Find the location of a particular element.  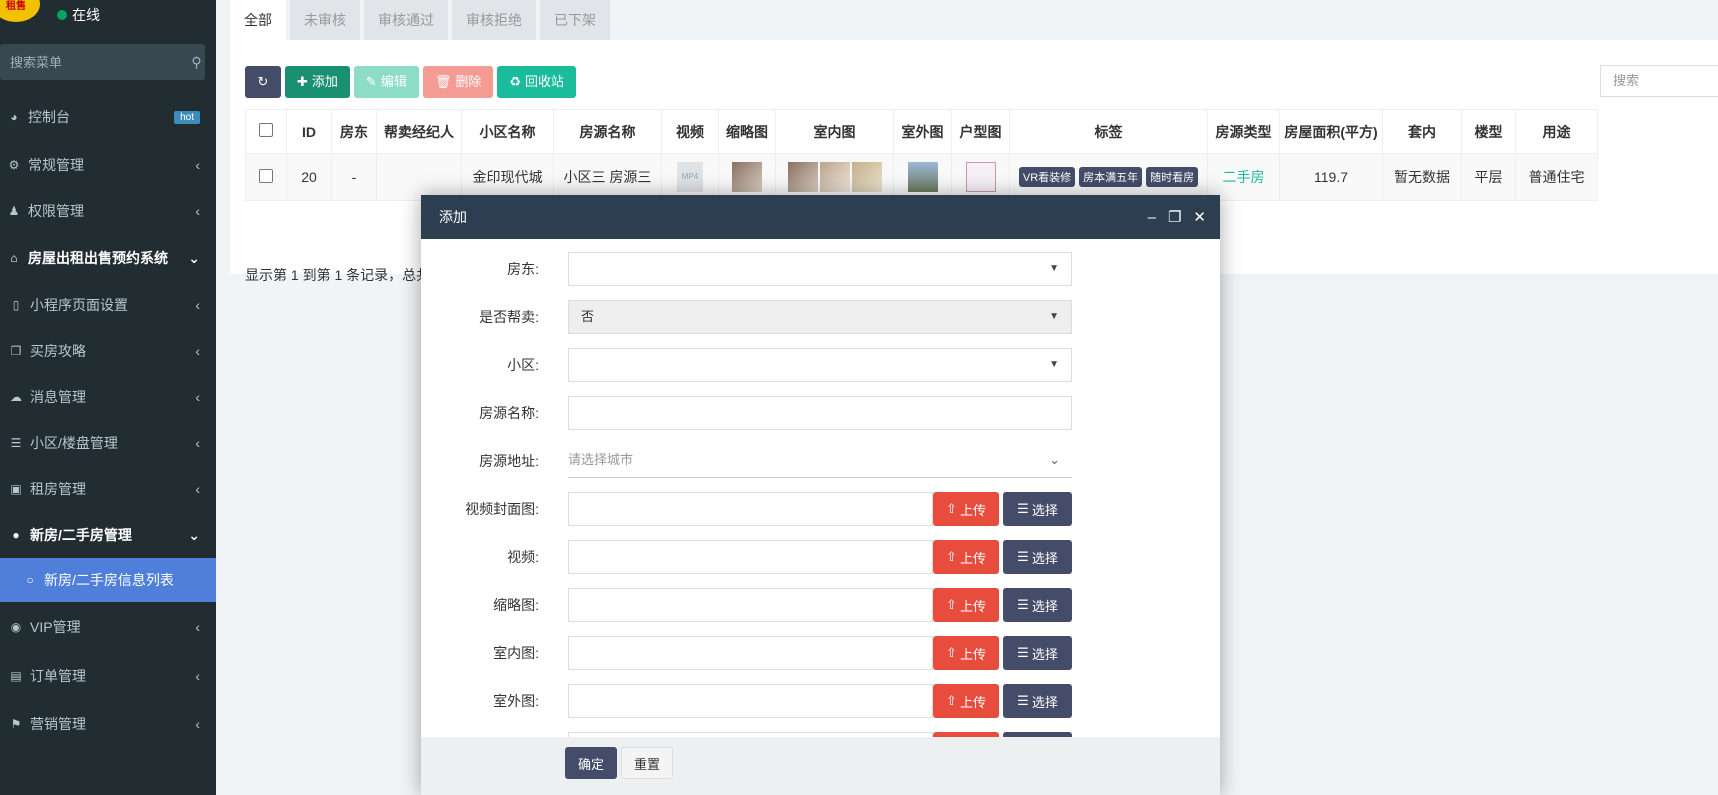

sidebar-item-community: ☰ 小区/楼盘管理 ‹ is located at coordinates (108, 443).